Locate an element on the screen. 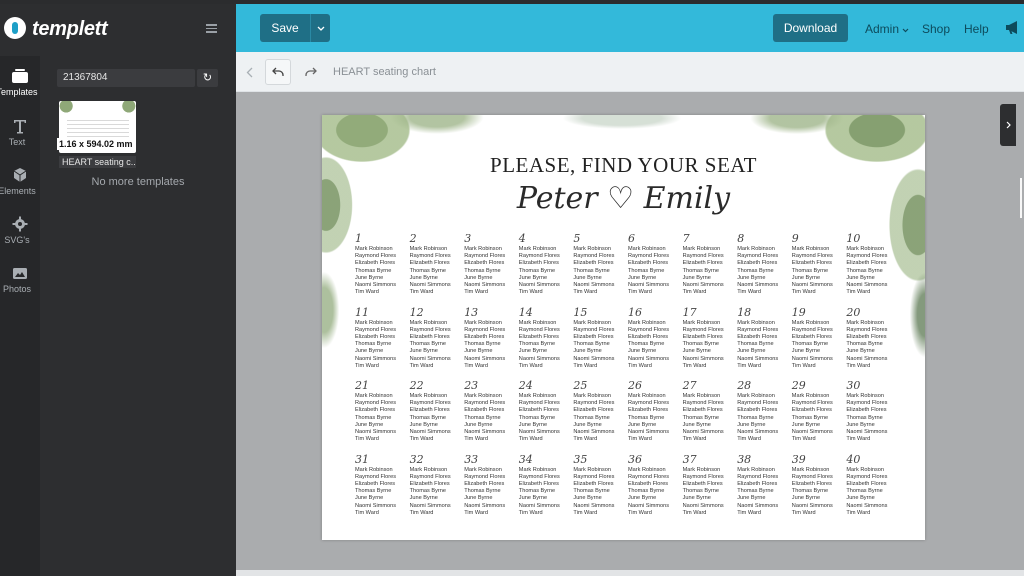 Image resolution: width=1024 pixels, height=576 pixels. table-number: 29 is located at coordinates (798, 385).